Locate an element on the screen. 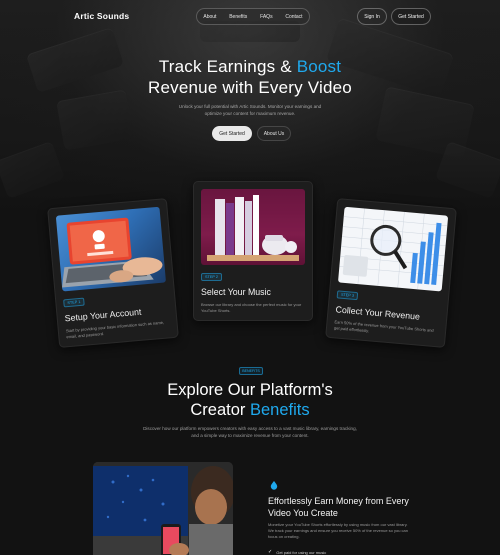 Image resolution: width=500 pixels, height=555 pixels. hero-title-accent: Boost is located at coordinates (319, 66).